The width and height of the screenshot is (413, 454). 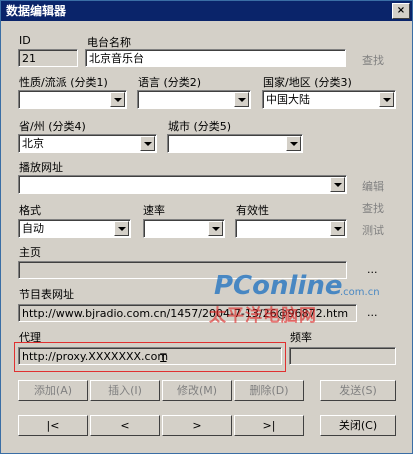 I want to click on prev-record-button: <, so click(x=125, y=425).